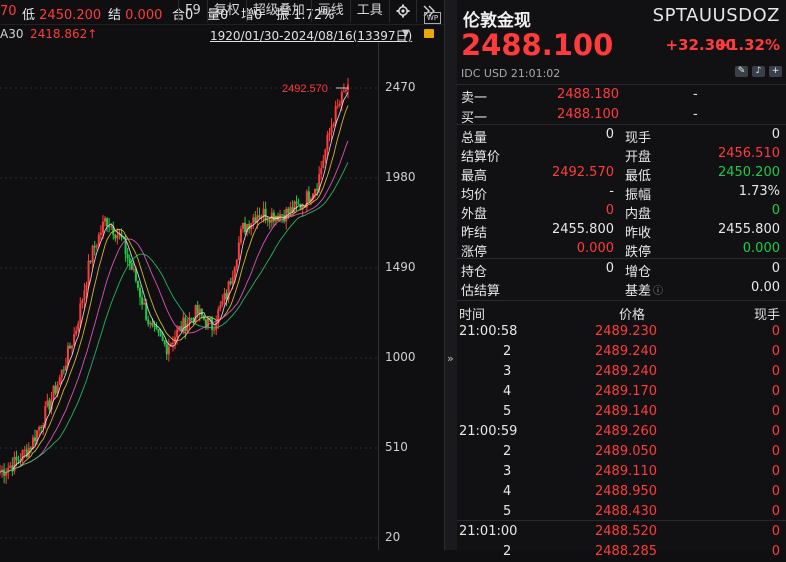 The image size is (786, 562). I want to click on stat-value: 0.00, so click(765, 287).